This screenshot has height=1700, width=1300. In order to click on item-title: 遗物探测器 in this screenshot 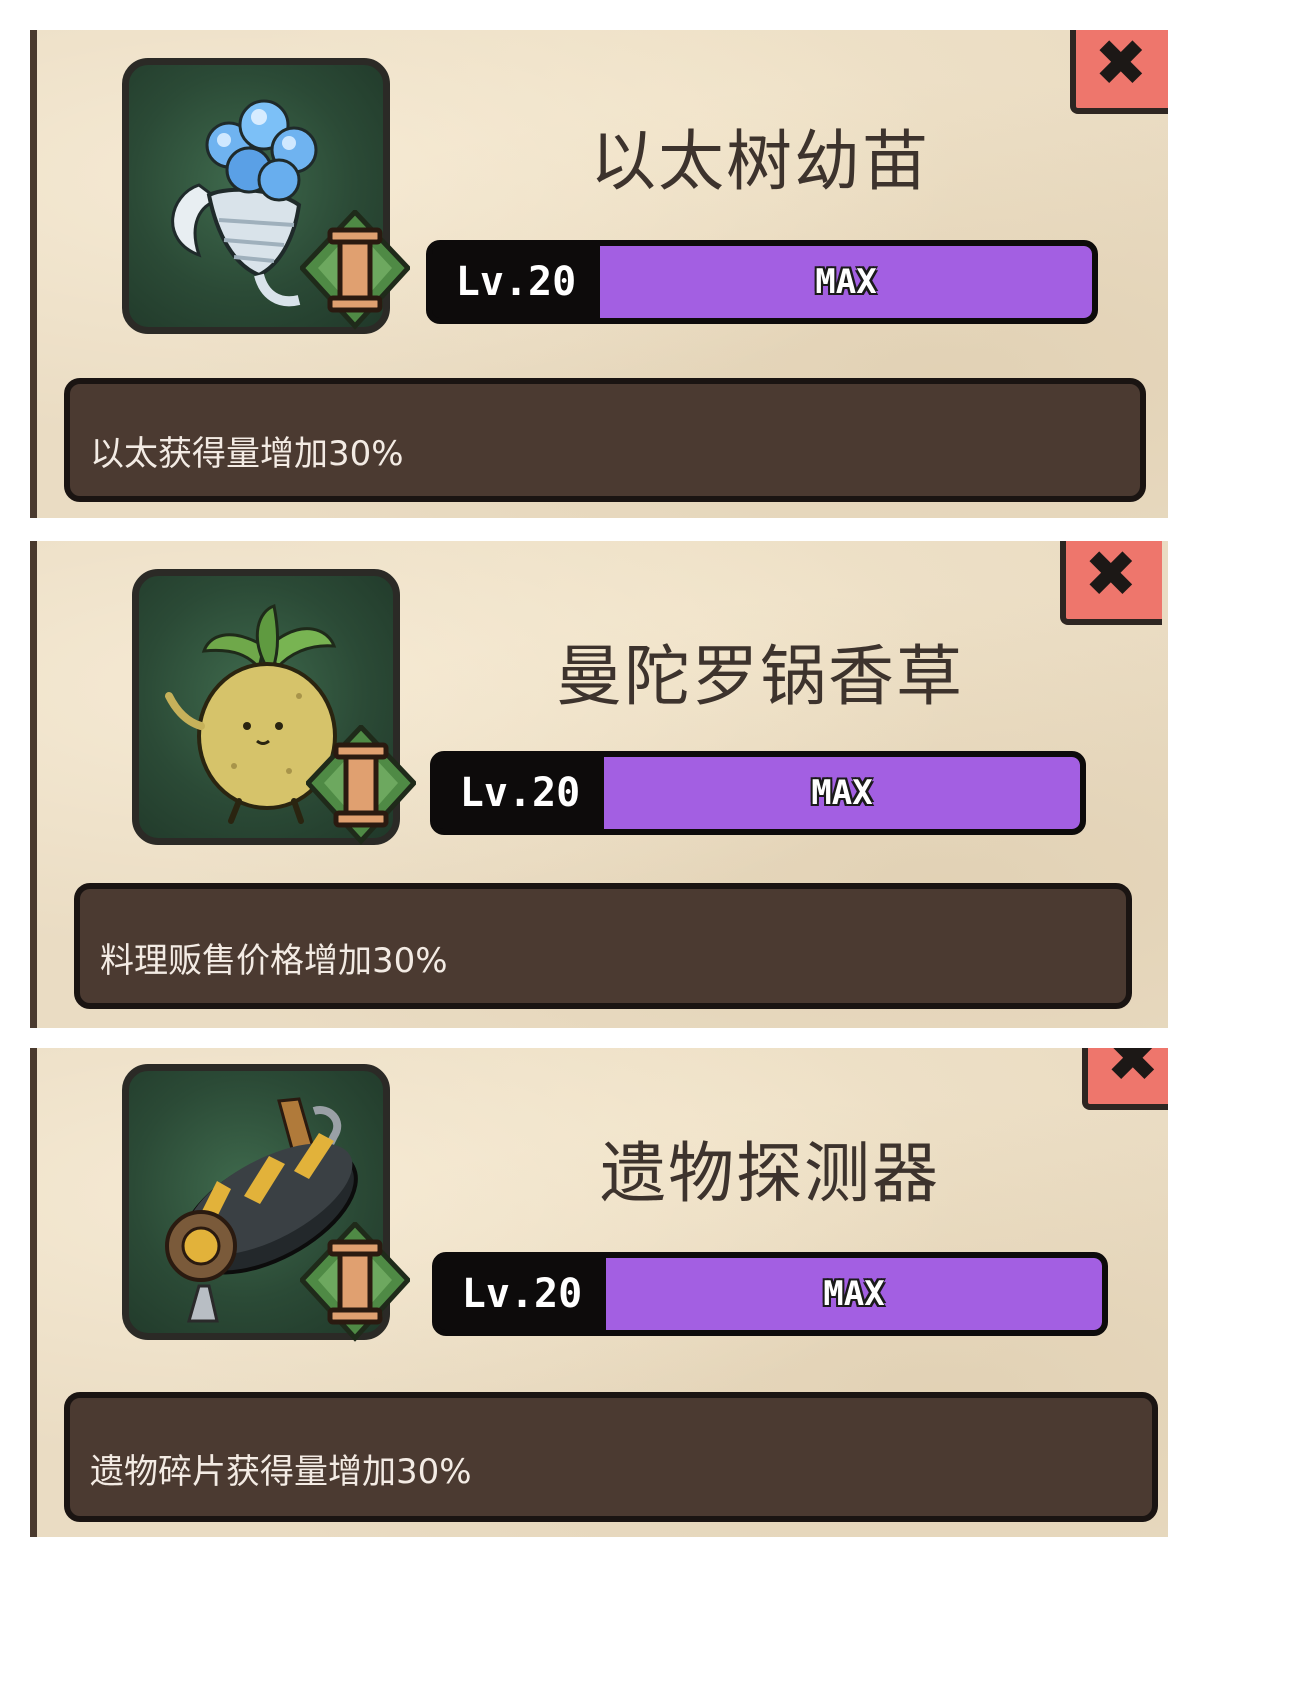, I will do `click(770, 1173)`.